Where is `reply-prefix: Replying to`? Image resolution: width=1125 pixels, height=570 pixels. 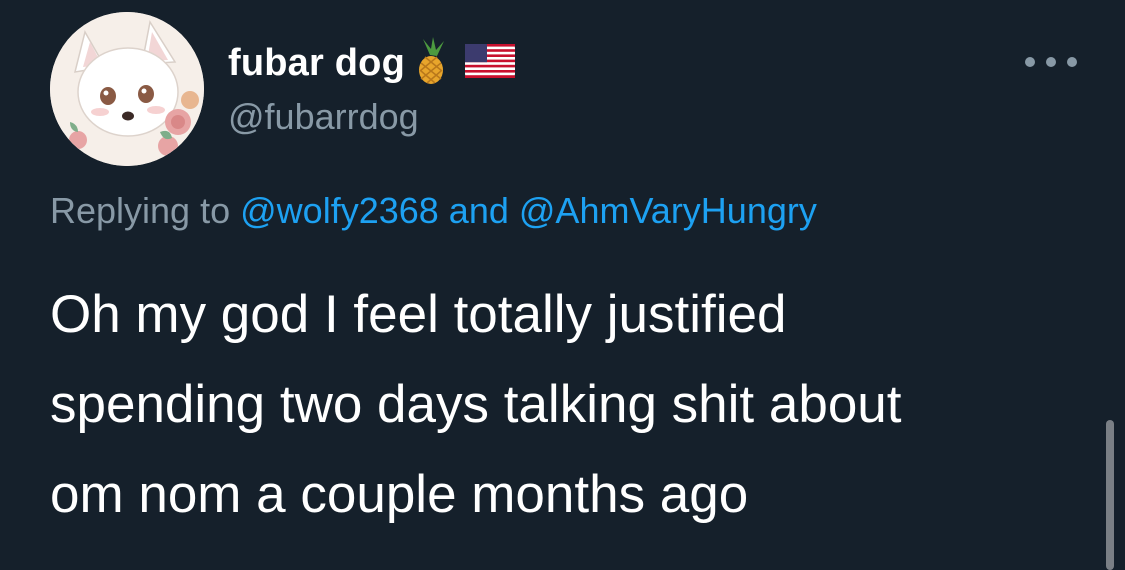 reply-prefix: Replying to is located at coordinates (140, 210).